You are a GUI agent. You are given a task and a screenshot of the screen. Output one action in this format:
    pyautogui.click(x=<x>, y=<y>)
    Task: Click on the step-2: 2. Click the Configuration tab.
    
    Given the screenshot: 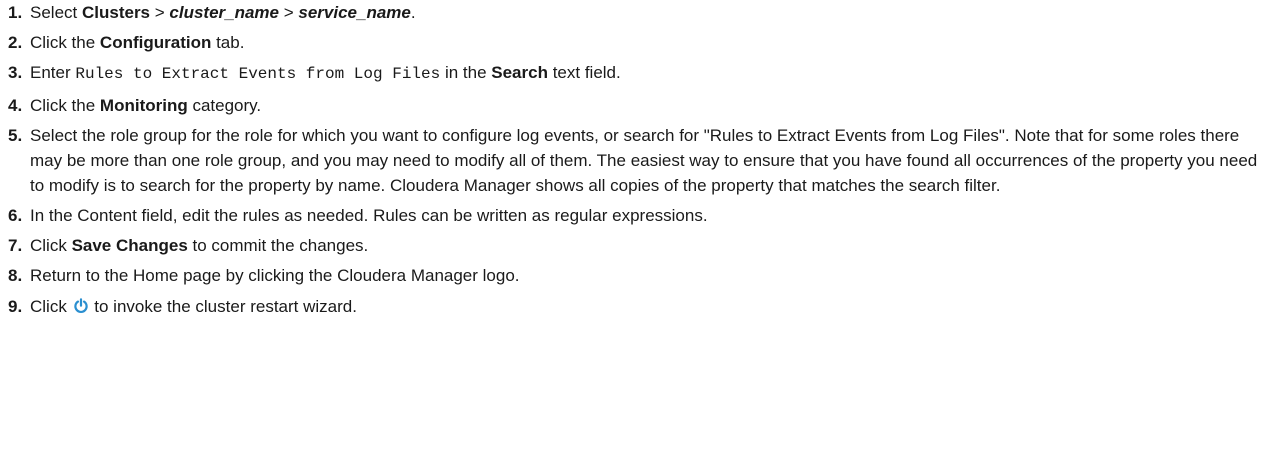 What is the action you would take?
    pyautogui.click(x=633, y=42)
    